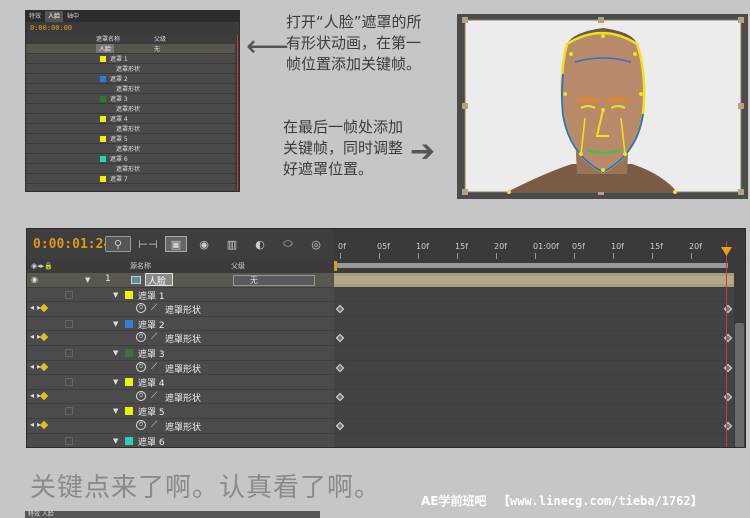 This screenshot has height=518, width=750. I want to click on time-ruler: 0f 05f 10f 15f 20f 01:00f 05f 10f 15f 20f, so click(539, 244).